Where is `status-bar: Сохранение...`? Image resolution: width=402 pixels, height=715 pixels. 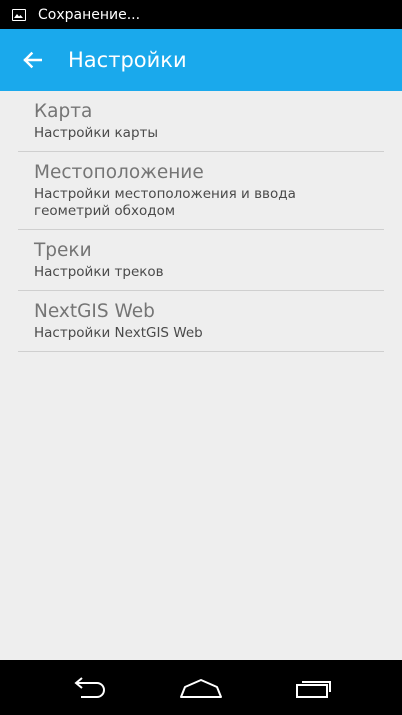
status-bar: Сохранение... is located at coordinates (201, 14).